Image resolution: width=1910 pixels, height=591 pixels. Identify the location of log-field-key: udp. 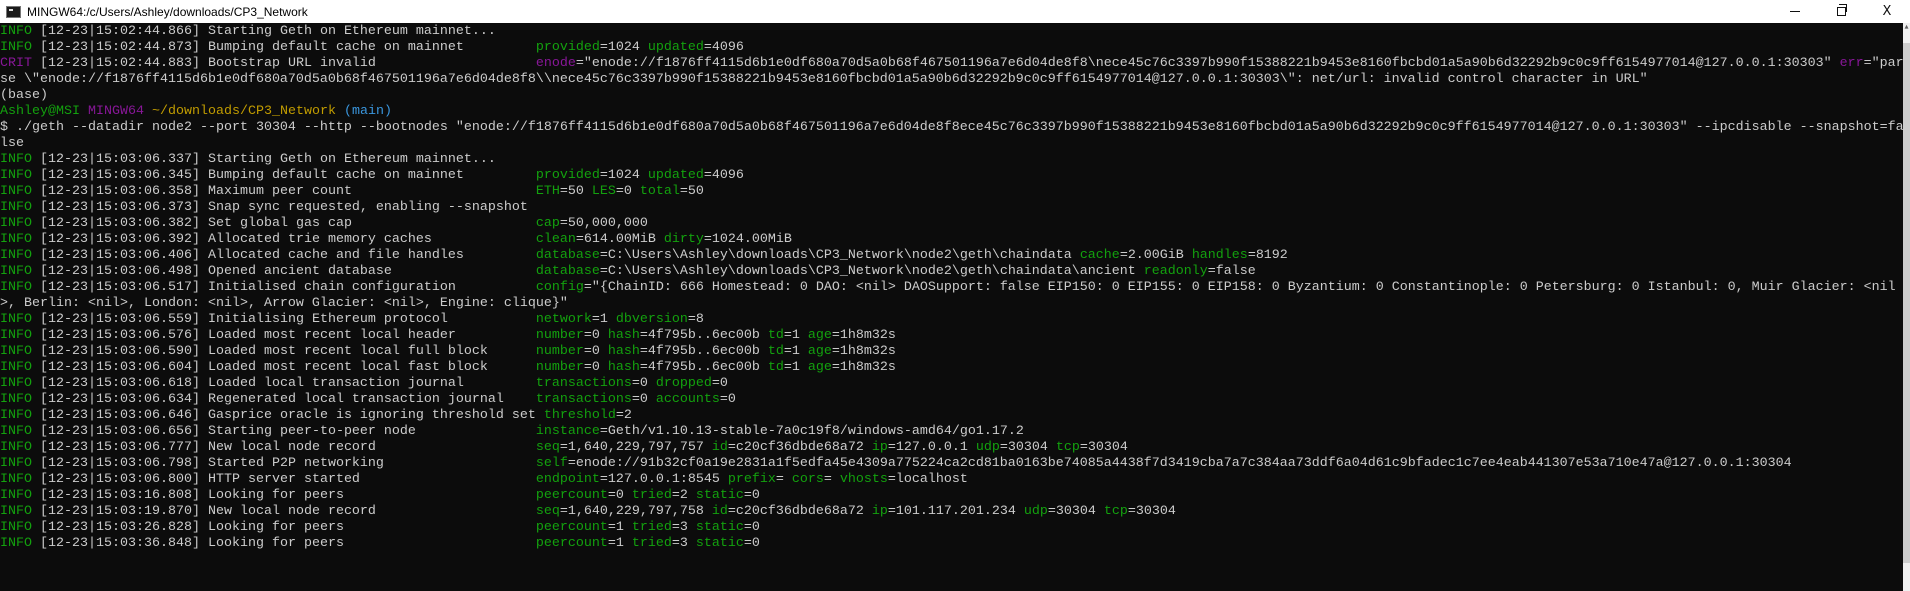
(1035, 511).